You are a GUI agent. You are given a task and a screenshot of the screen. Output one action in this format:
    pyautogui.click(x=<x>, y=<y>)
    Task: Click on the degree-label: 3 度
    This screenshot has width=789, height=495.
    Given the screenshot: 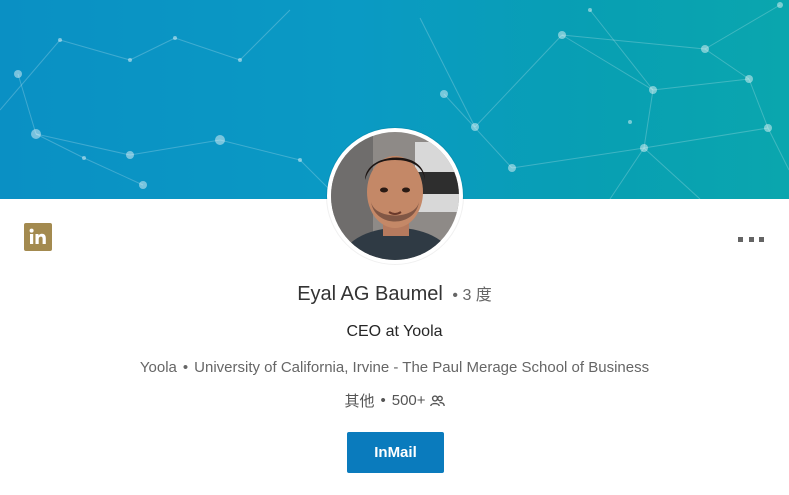 What is the action you would take?
    pyautogui.click(x=477, y=295)
    